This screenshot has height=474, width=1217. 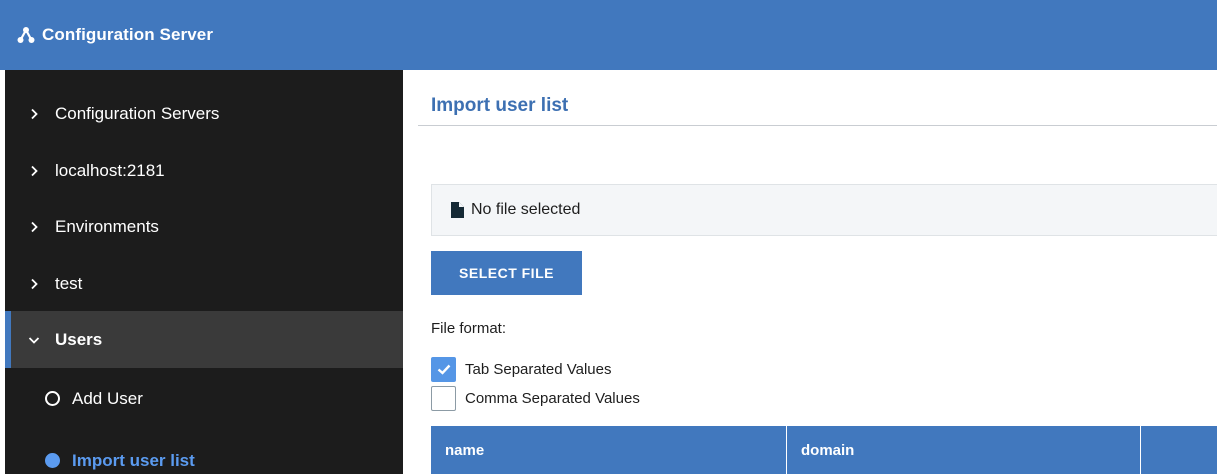 What do you see at coordinates (69, 283) in the screenshot?
I see `sidebar-item-label: test` at bounding box center [69, 283].